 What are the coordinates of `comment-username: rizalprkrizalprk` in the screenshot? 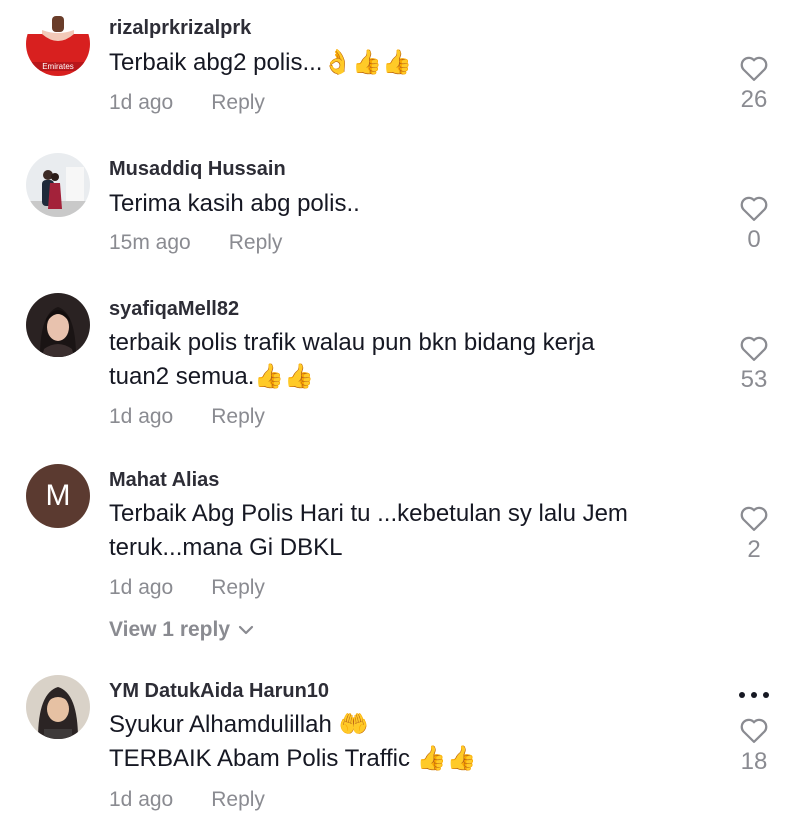 It's located at (180, 28).